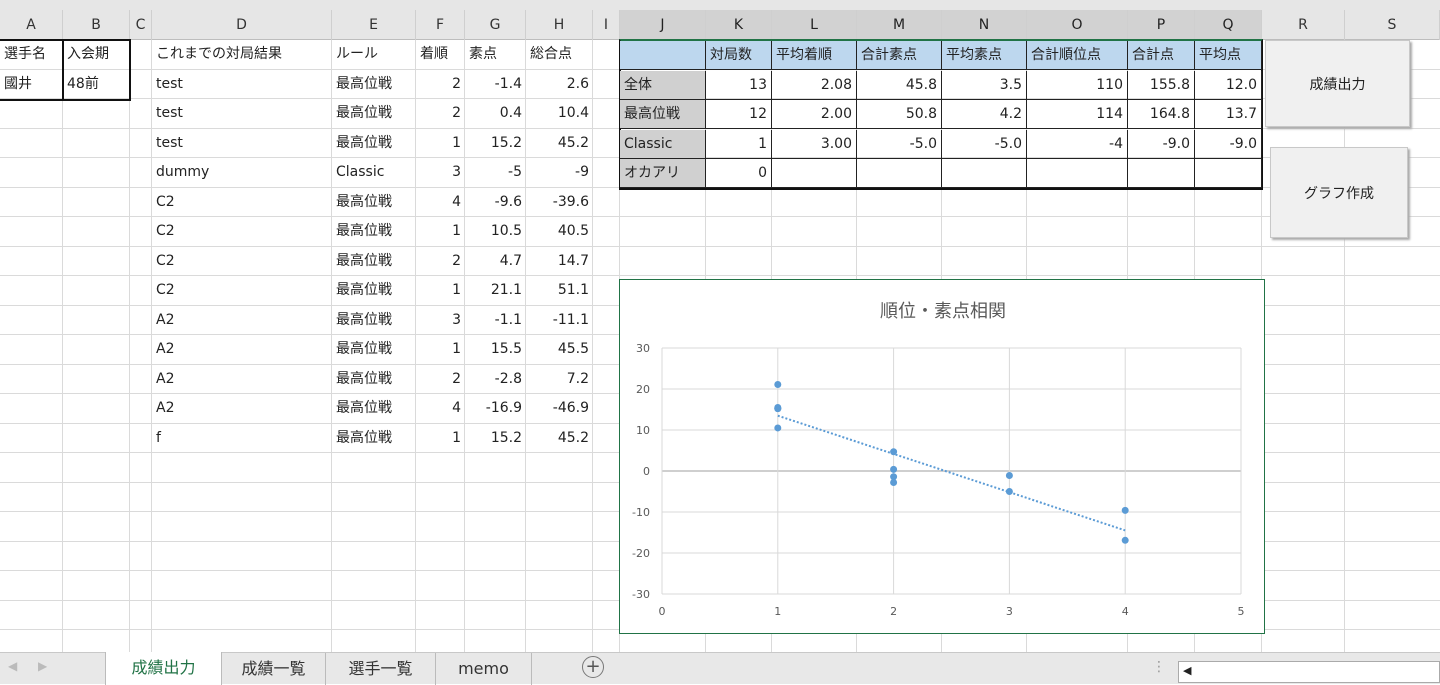 Image resolution: width=1440 pixels, height=685 pixels. What do you see at coordinates (663, 55) in the screenshot?
I see `summary-header` at bounding box center [663, 55].